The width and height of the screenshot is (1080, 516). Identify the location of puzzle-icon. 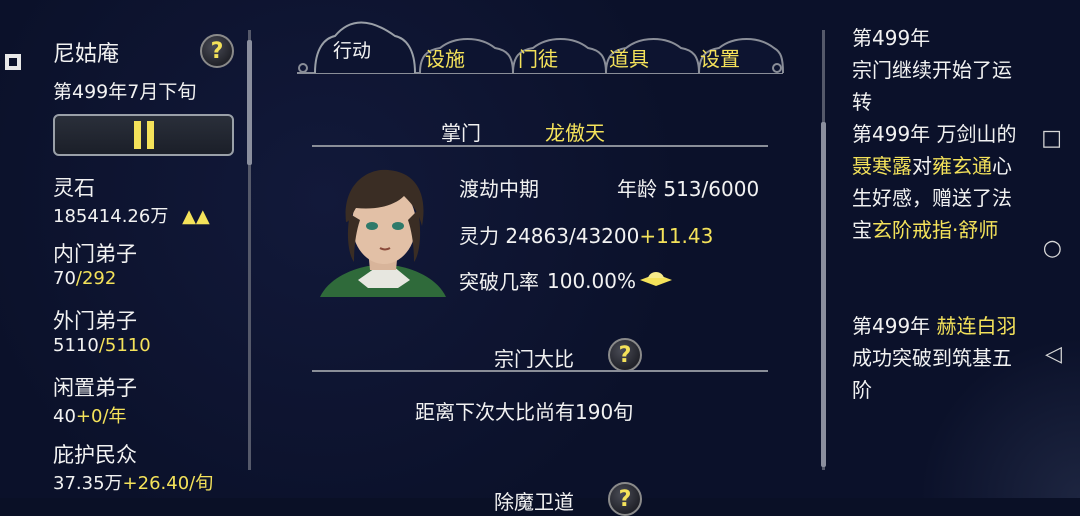
(13, 62).